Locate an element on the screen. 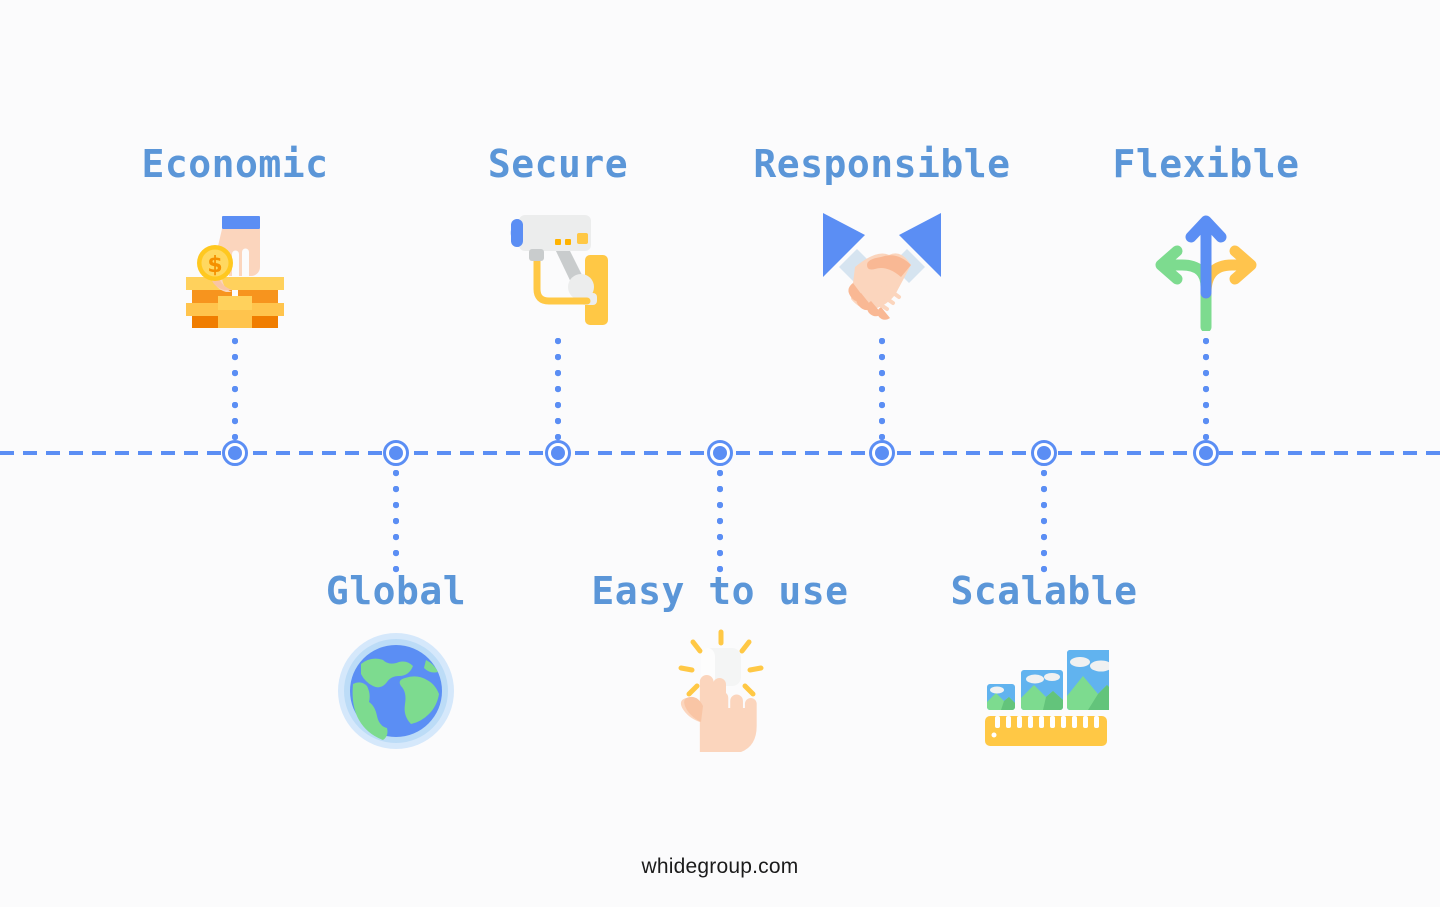  handshake-icon is located at coordinates (882, 266).